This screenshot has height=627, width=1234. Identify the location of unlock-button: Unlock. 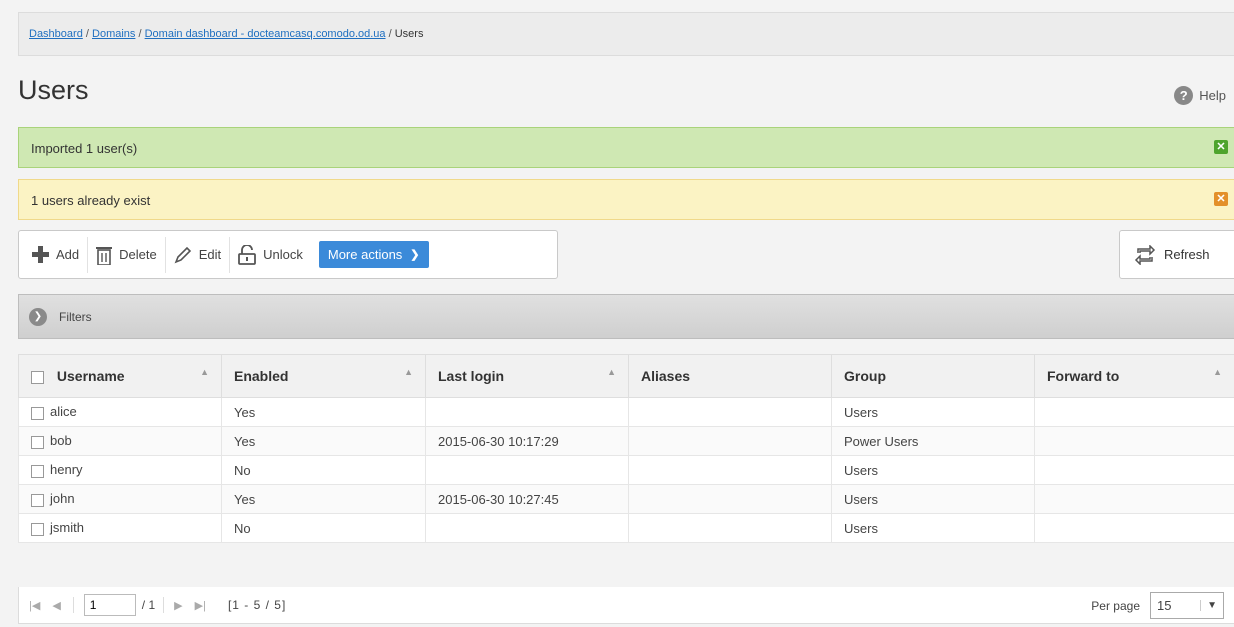
(270, 255).